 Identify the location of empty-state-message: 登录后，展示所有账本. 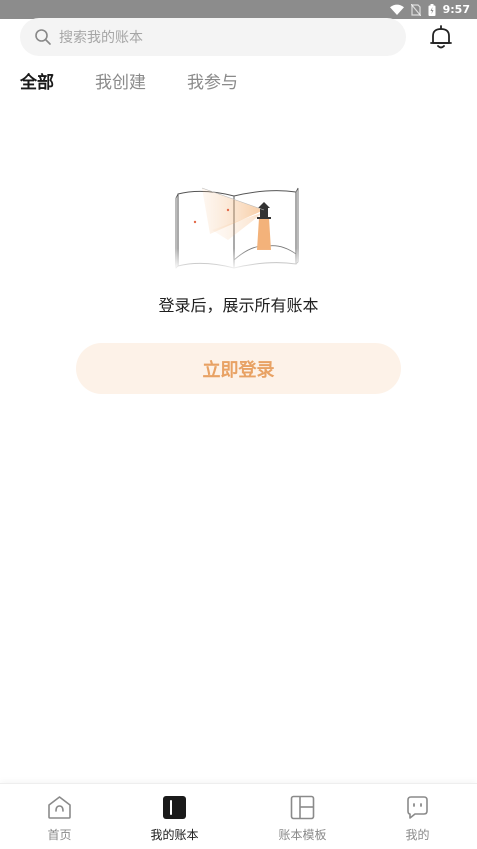
(238, 305).